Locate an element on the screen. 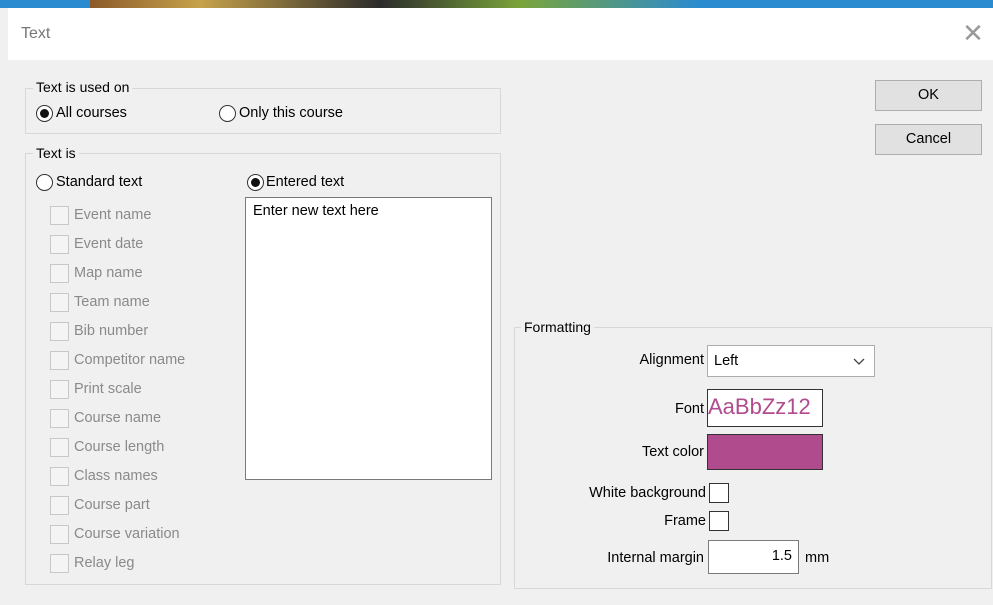 The height and width of the screenshot is (605, 993). standard-text-label: Standard text is located at coordinates (99, 182).